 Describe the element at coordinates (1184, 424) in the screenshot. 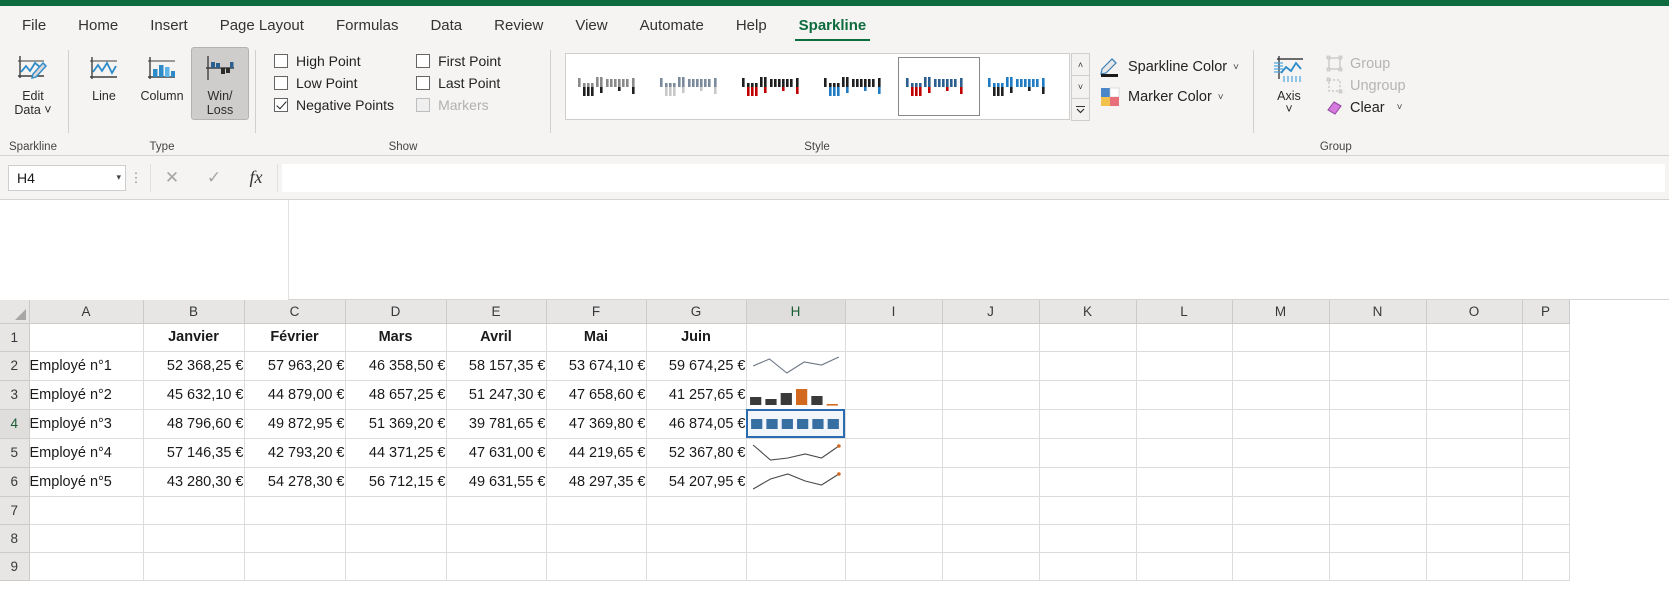

I see `cell-l4` at that location.